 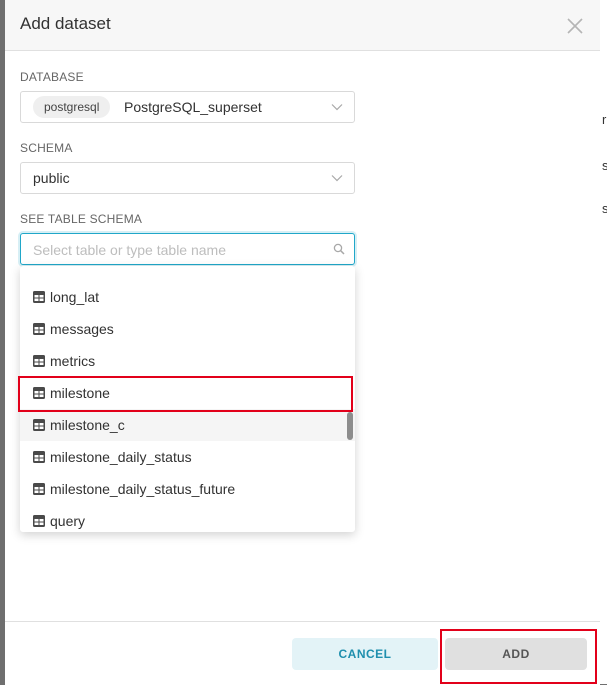 I want to click on schema-label: SCHEMA, so click(x=46, y=148).